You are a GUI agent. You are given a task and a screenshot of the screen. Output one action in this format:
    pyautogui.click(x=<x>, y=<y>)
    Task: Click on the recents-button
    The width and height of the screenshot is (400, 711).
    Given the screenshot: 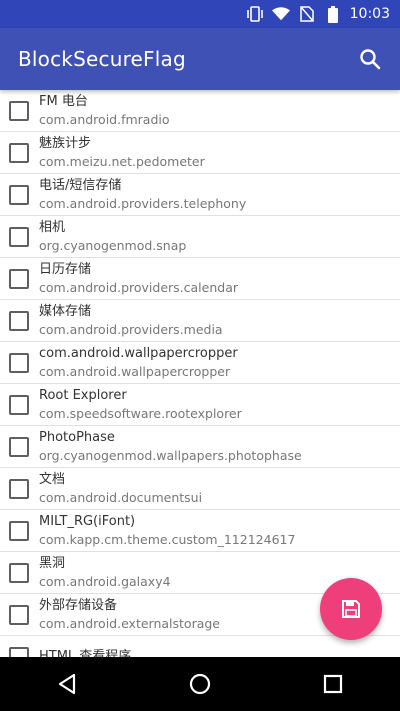 What is the action you would take?
    pyautogui.click(x=333, y=684)
    